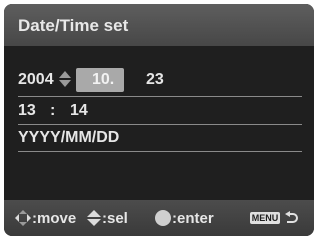 Image resolution: width=320 pixels, height=240 pixels. What do you see at coordinates (23, 218) in the screenshot?
I see `four-way-arrow-icon` at bounding box center [23, 218].